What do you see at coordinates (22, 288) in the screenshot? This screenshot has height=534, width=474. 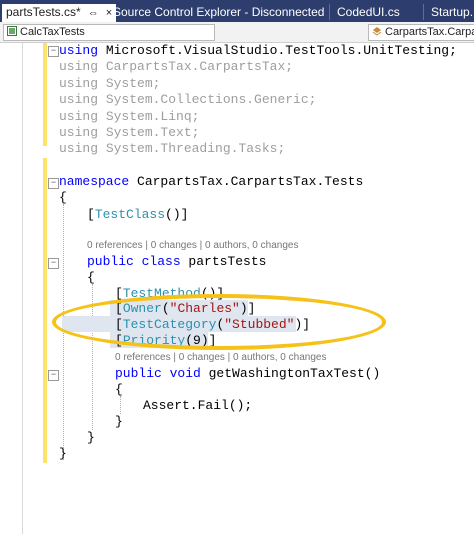 I see `indicator-margin` at bounding box center [22, 288].